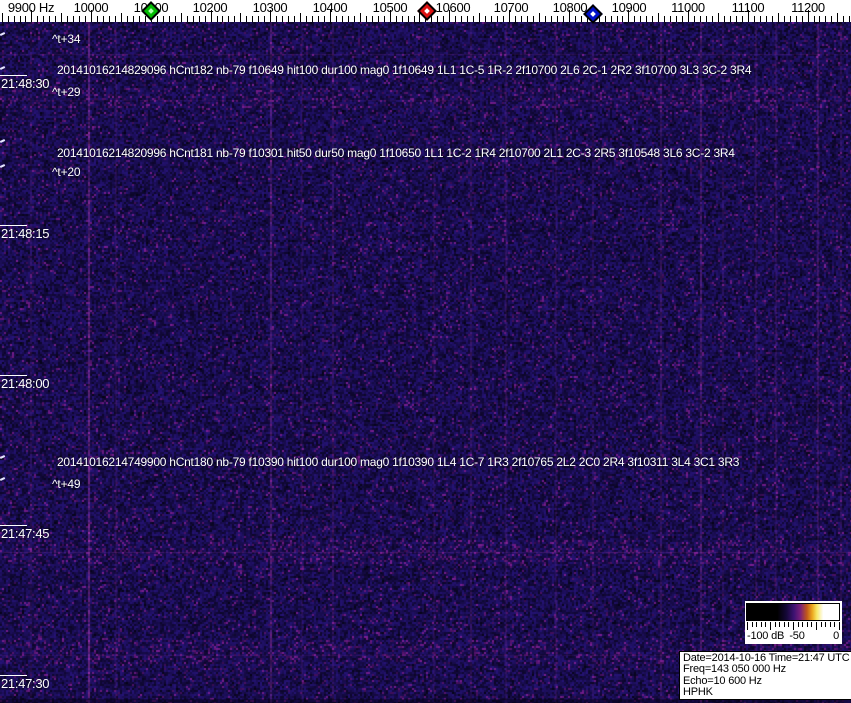 This screenshot has width=851, height=703. What do you see at coordinates (66, 484) in the screenshot?
I see `time-offset-annotation: ^t+49` at bounding box center [66, 484].